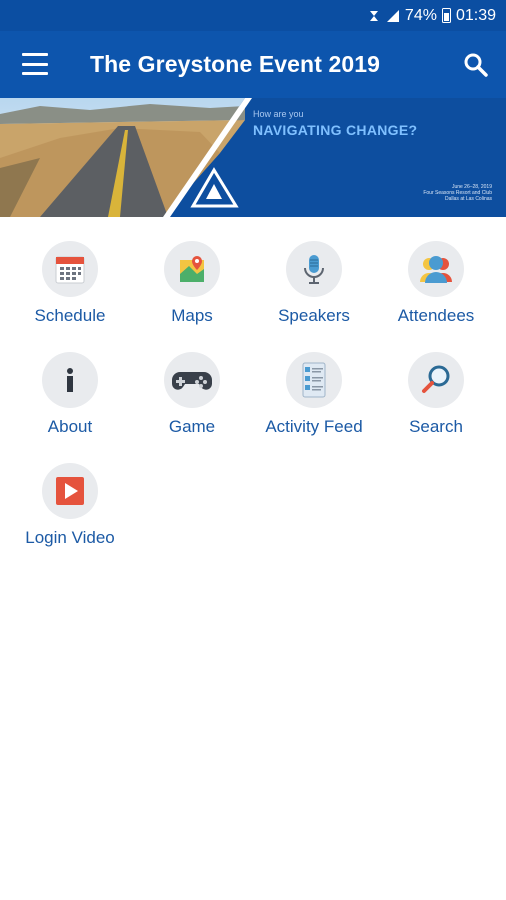 This screenshot has width=506, height=900. I want to click on menu-item-schedule: Schedule, so click(70, 271).